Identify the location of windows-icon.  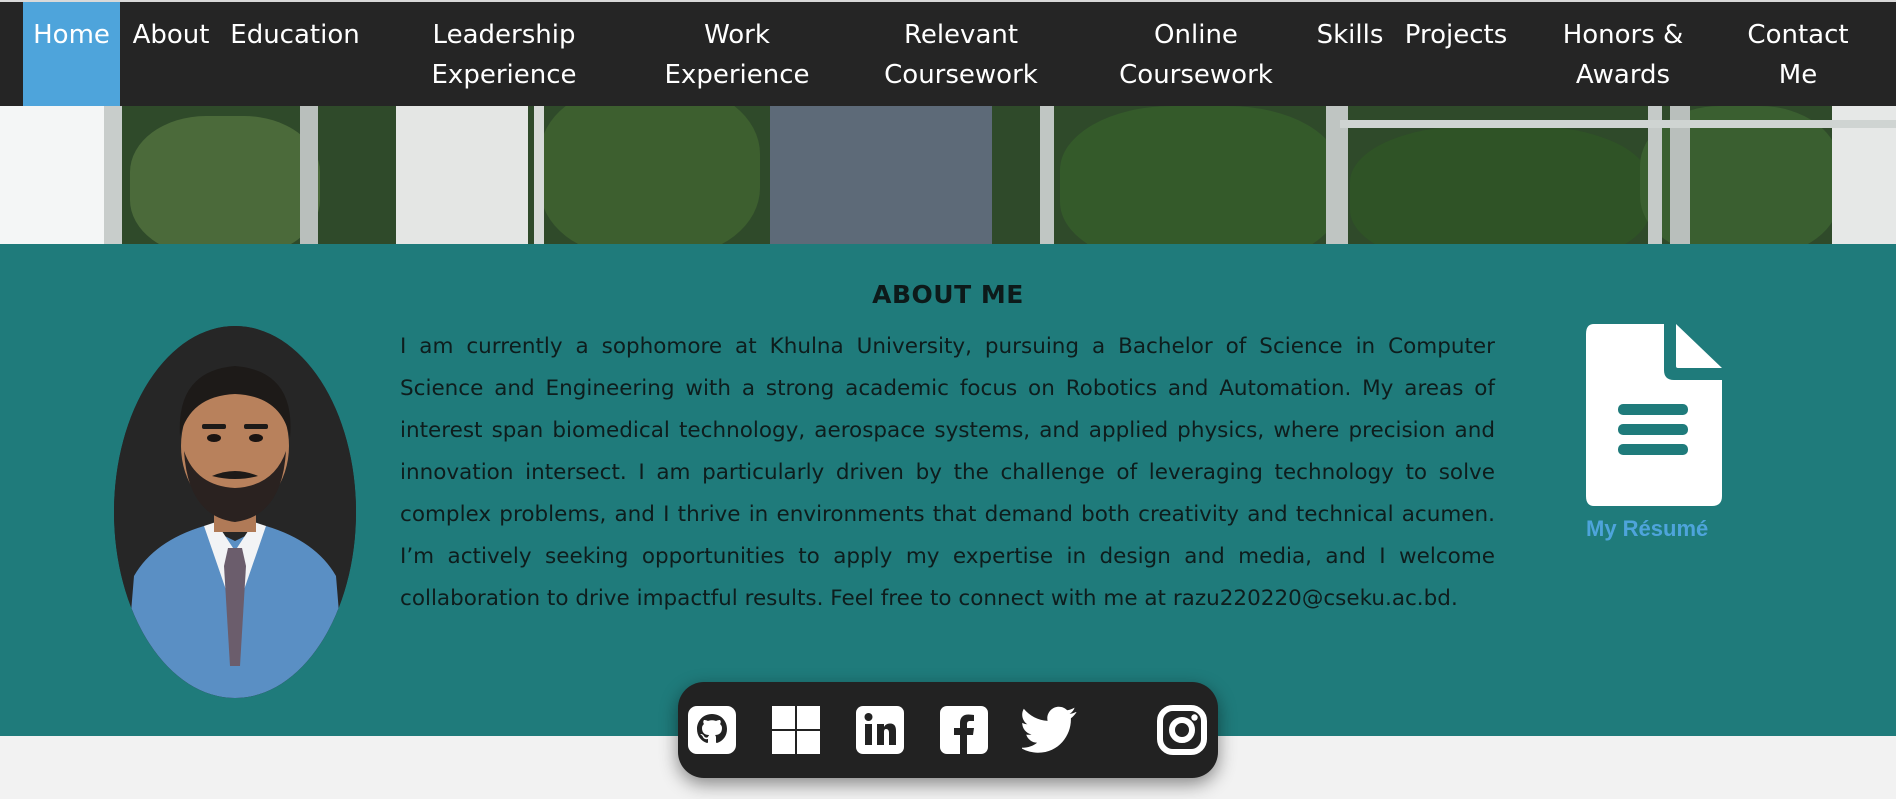
(796, 730).